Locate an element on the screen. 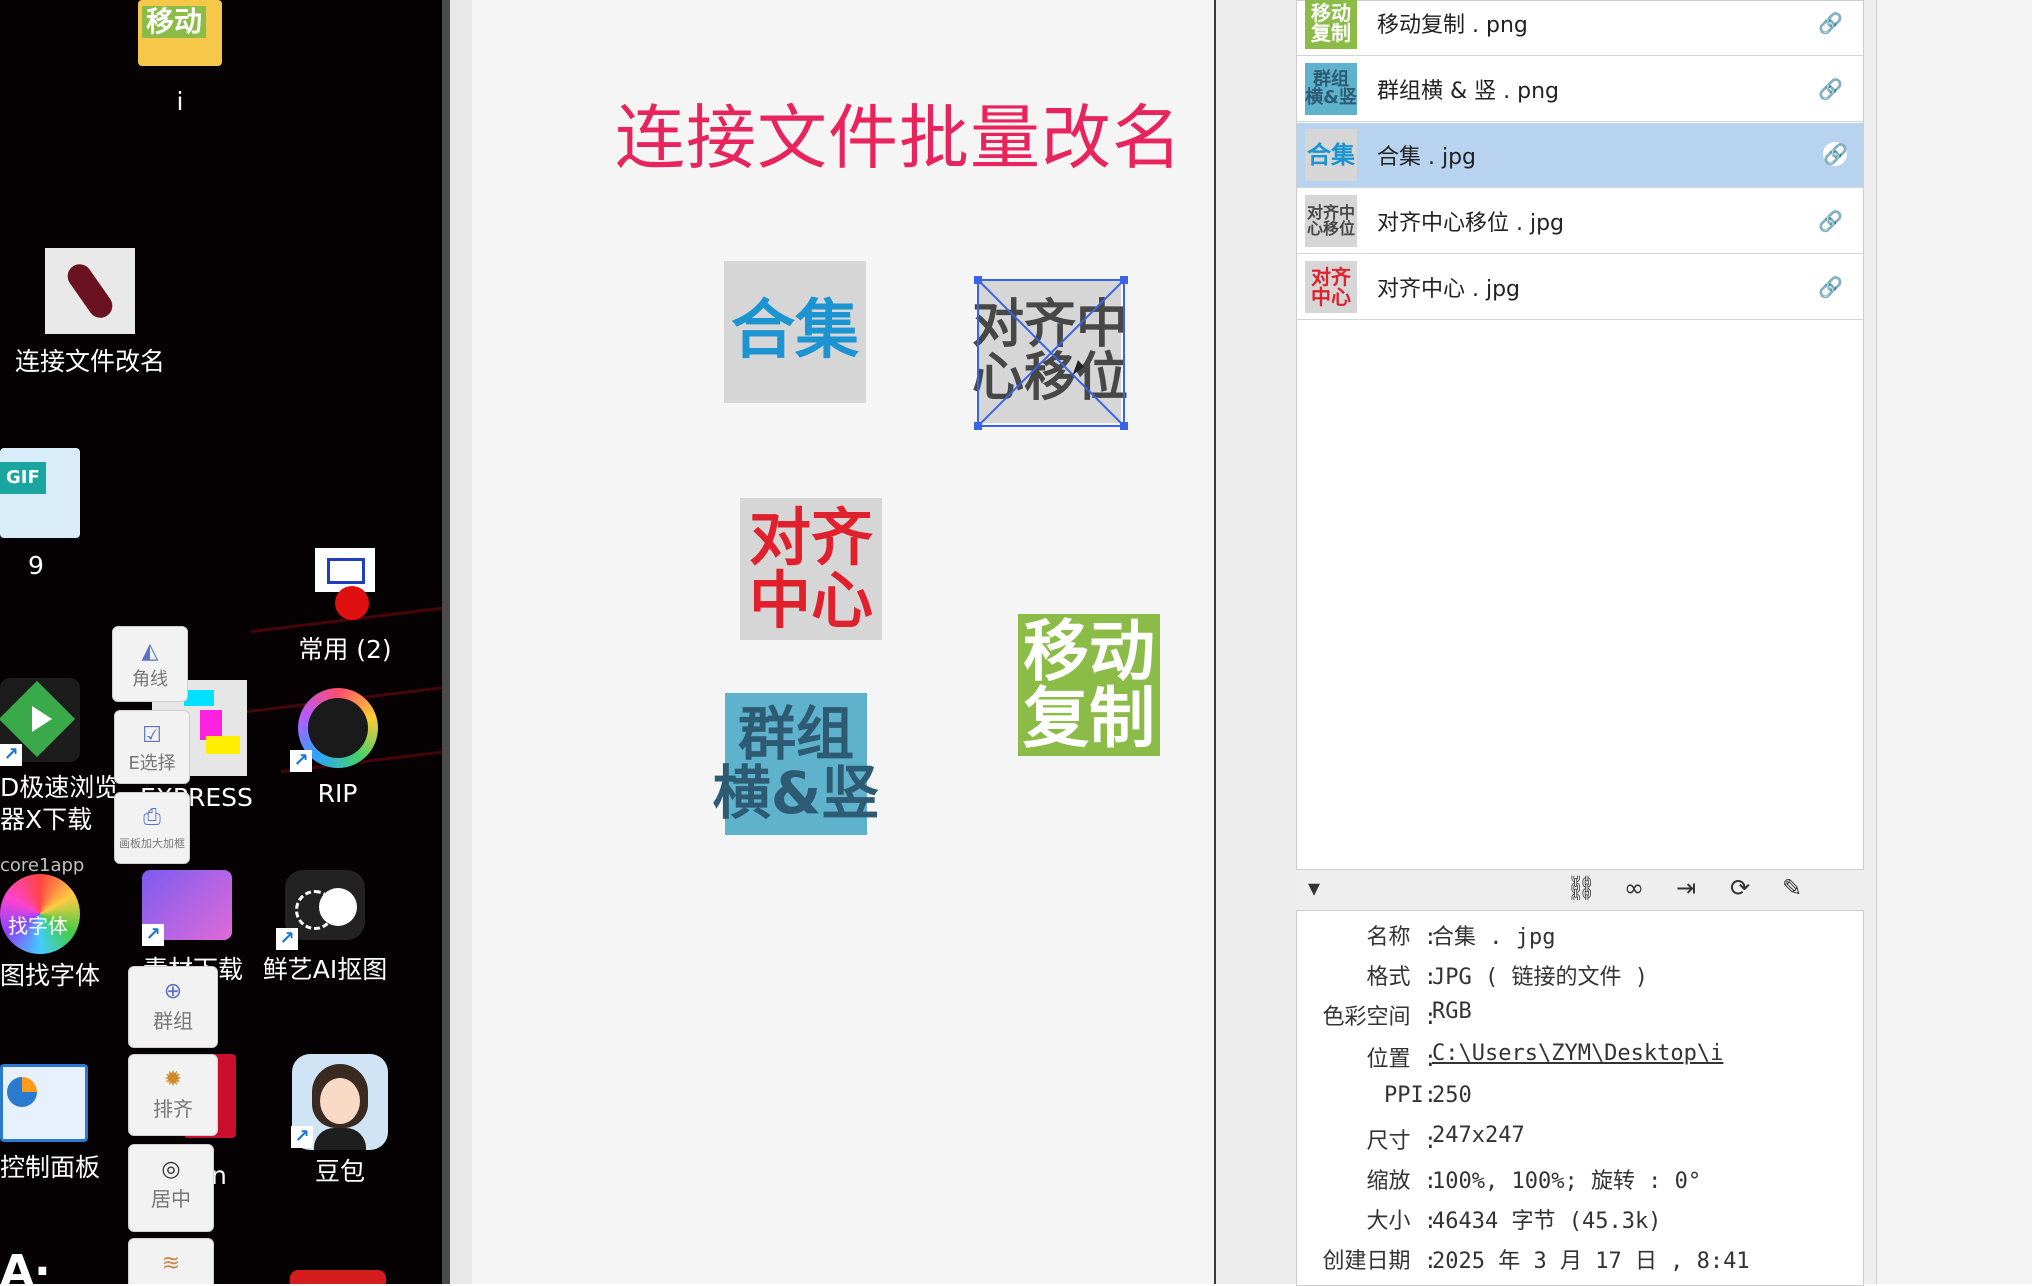 This screenshot has height=1286, width=2032. info-filesize: 46434 字节 (45.3k) is located at coordinates (1547, 1221).